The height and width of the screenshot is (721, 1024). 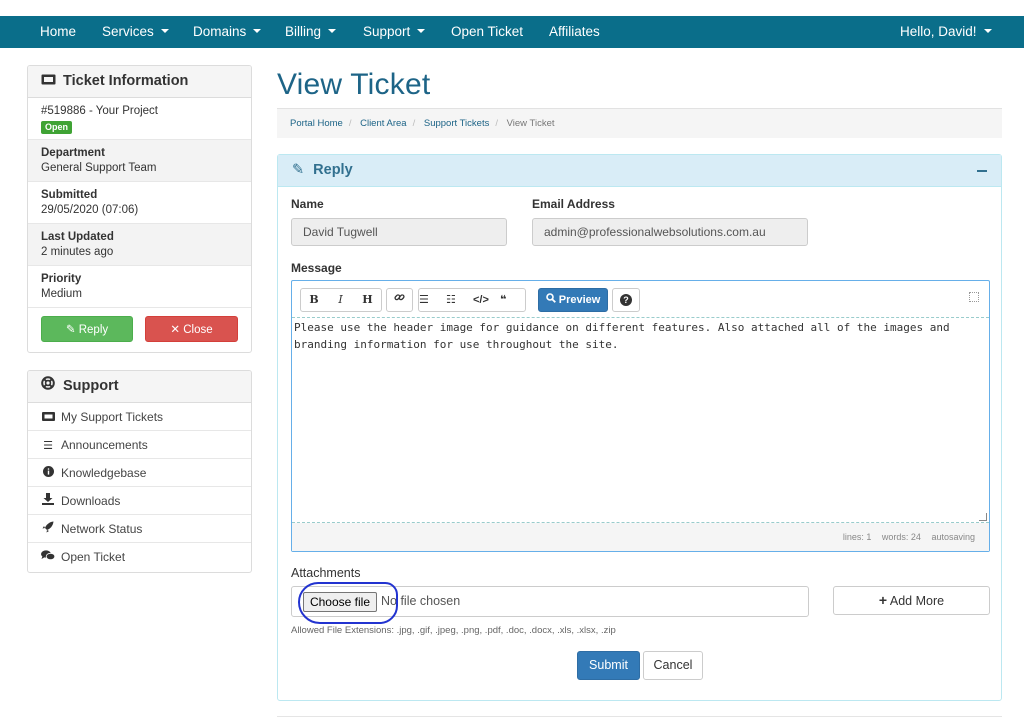 I want to click on sidebar-item-network-status: Network Status, so click(x=139, y=529).